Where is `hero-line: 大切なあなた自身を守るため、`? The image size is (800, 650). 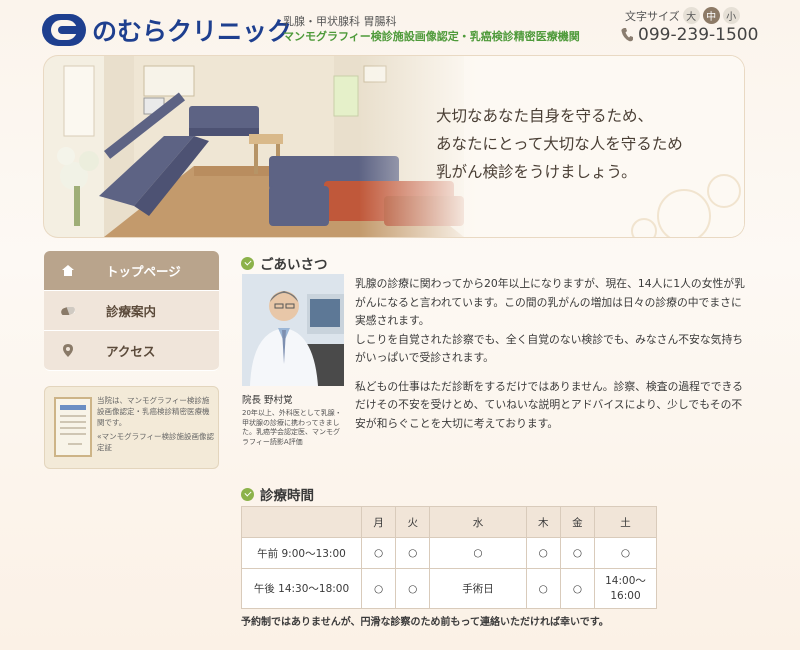 hero-line: 大切なあなた自身を守るため、 is located at coordinates (545, 116).